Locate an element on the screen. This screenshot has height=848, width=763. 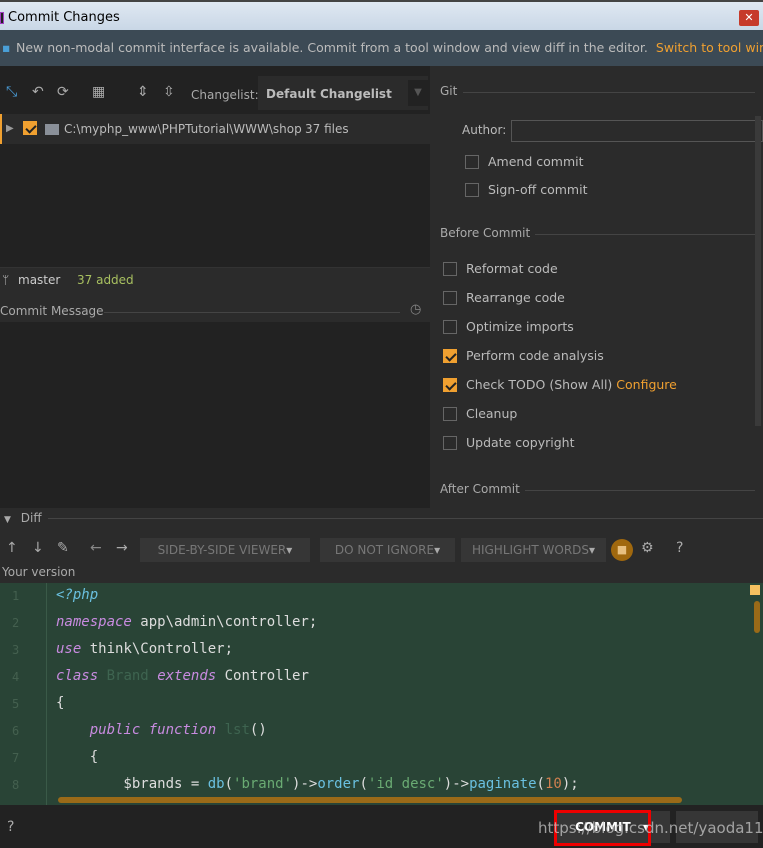
code-line: <?php is located at coordinates (77, 595).